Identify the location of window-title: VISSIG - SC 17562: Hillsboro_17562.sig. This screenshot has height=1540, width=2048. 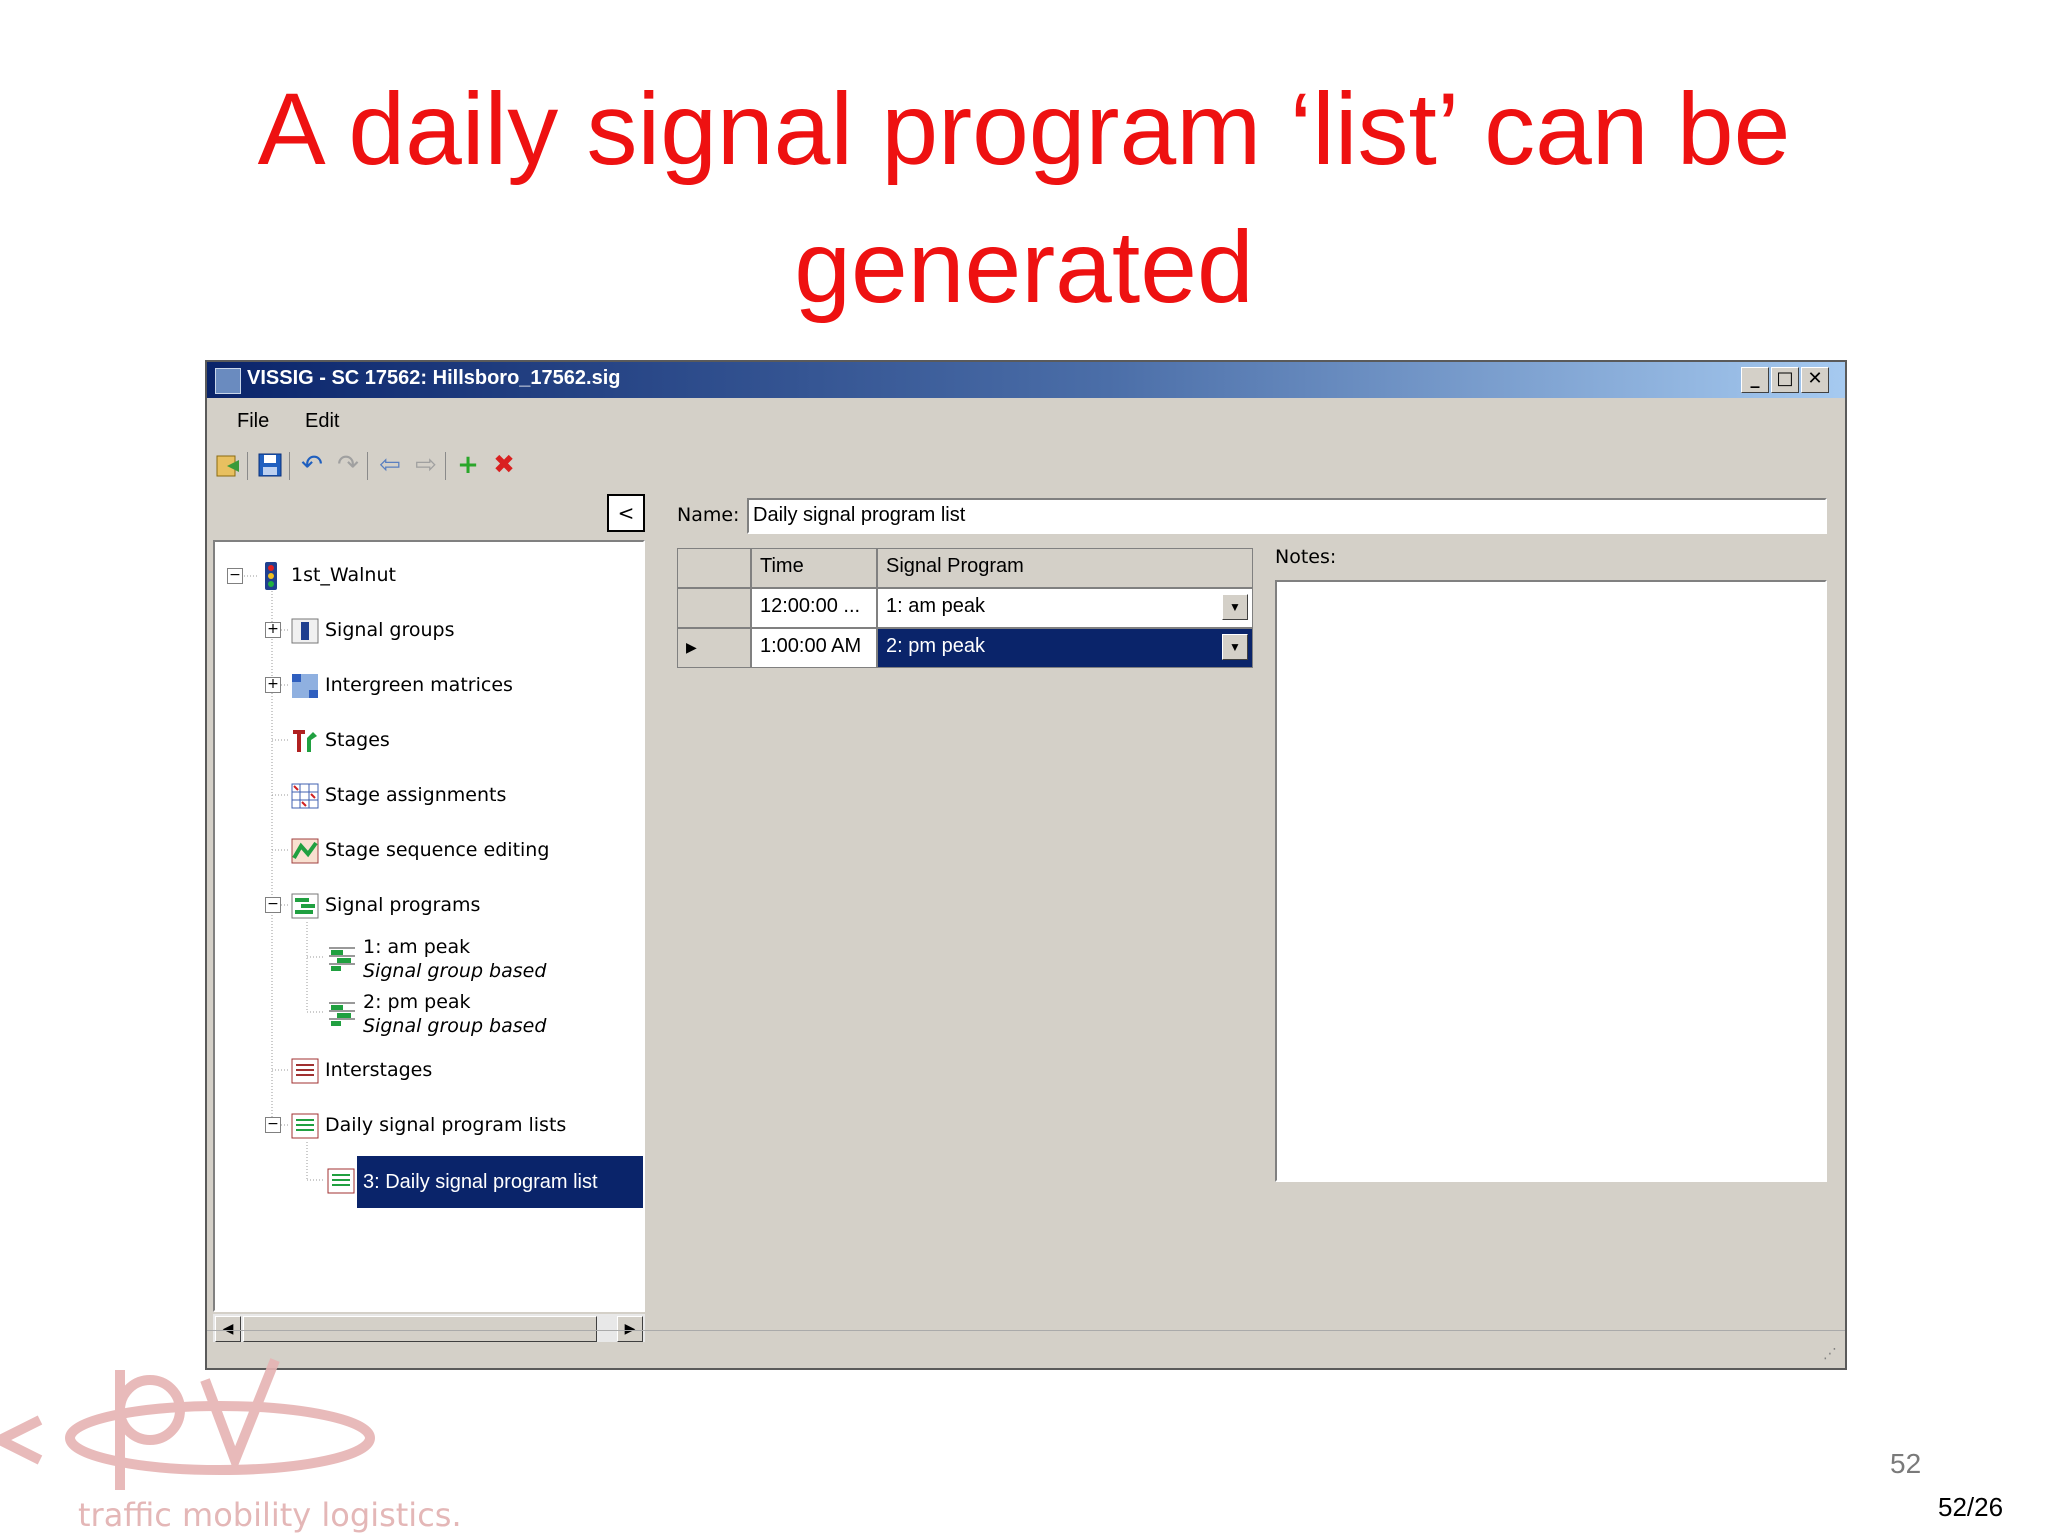
(434, 378).